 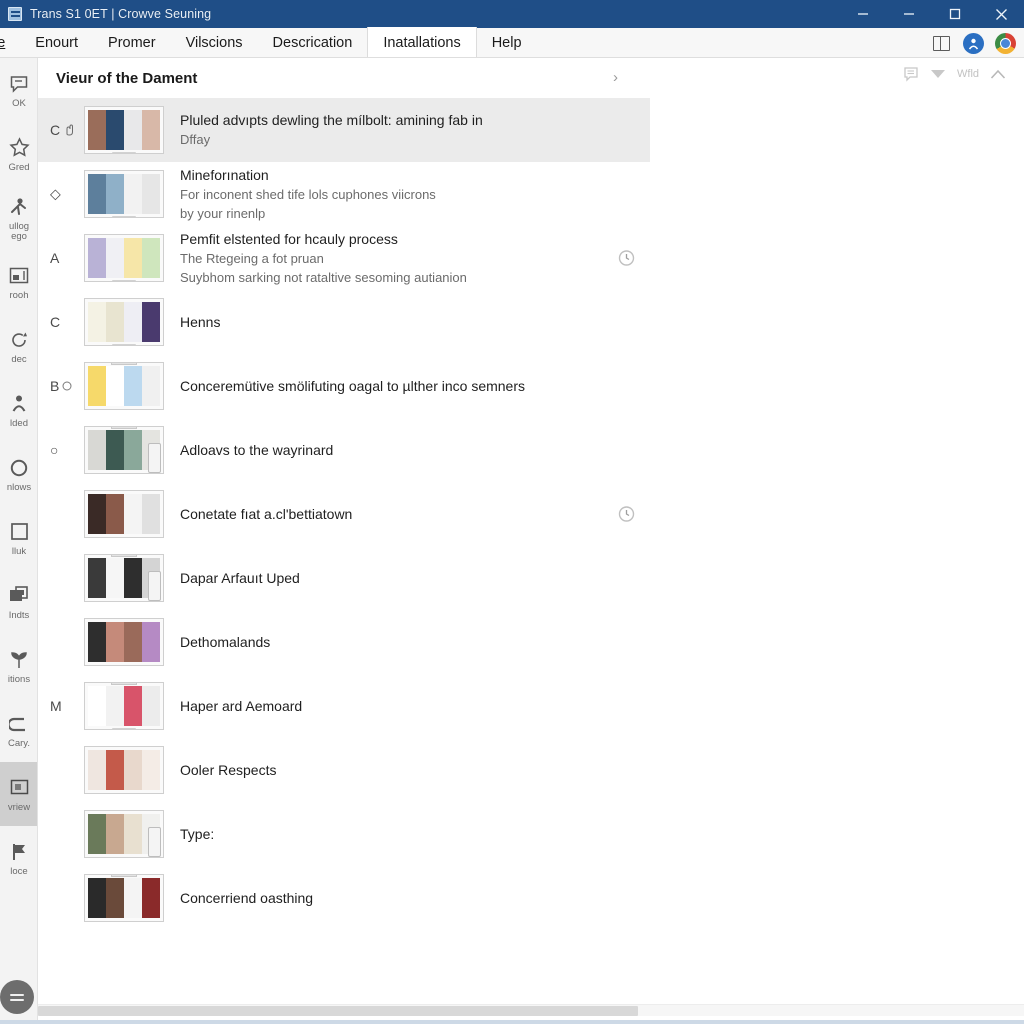 What do you see at coordinates (344, 770) in the screenshot?
I see `list-item: Ooler Respects` at bounding box center [344, 770].